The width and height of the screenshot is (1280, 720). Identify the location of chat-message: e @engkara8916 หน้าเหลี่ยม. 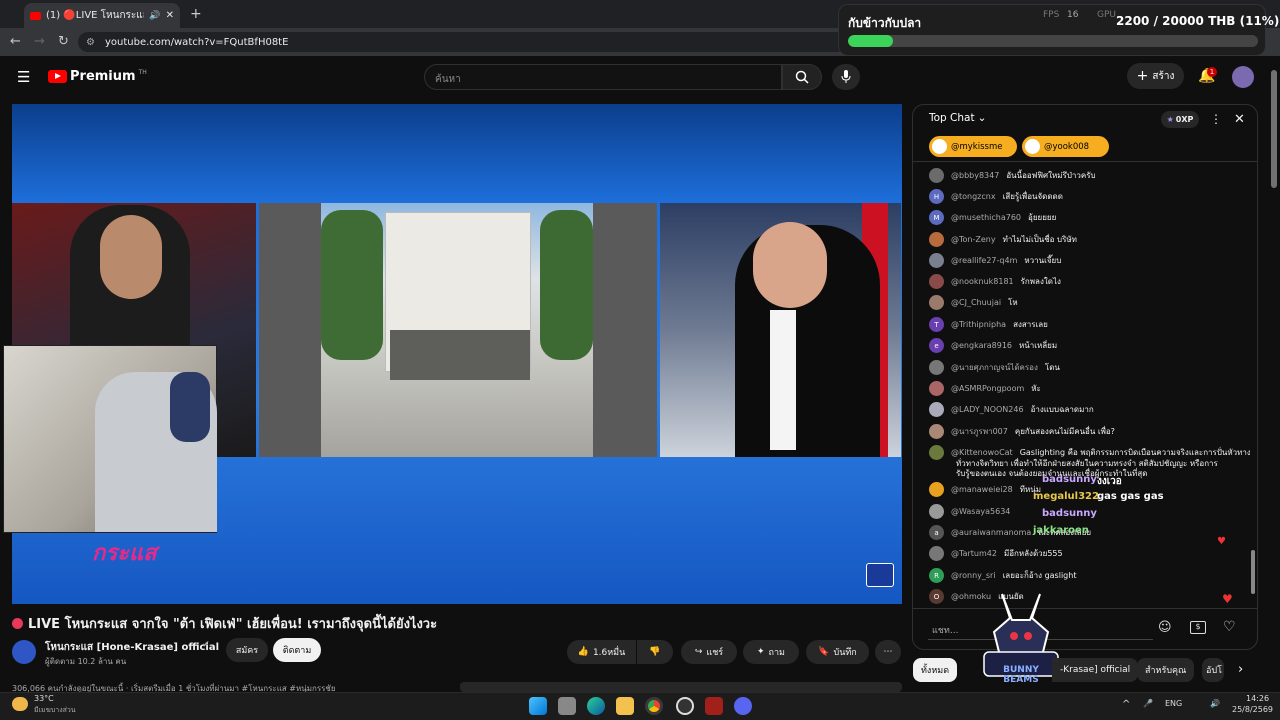
(993, 345).